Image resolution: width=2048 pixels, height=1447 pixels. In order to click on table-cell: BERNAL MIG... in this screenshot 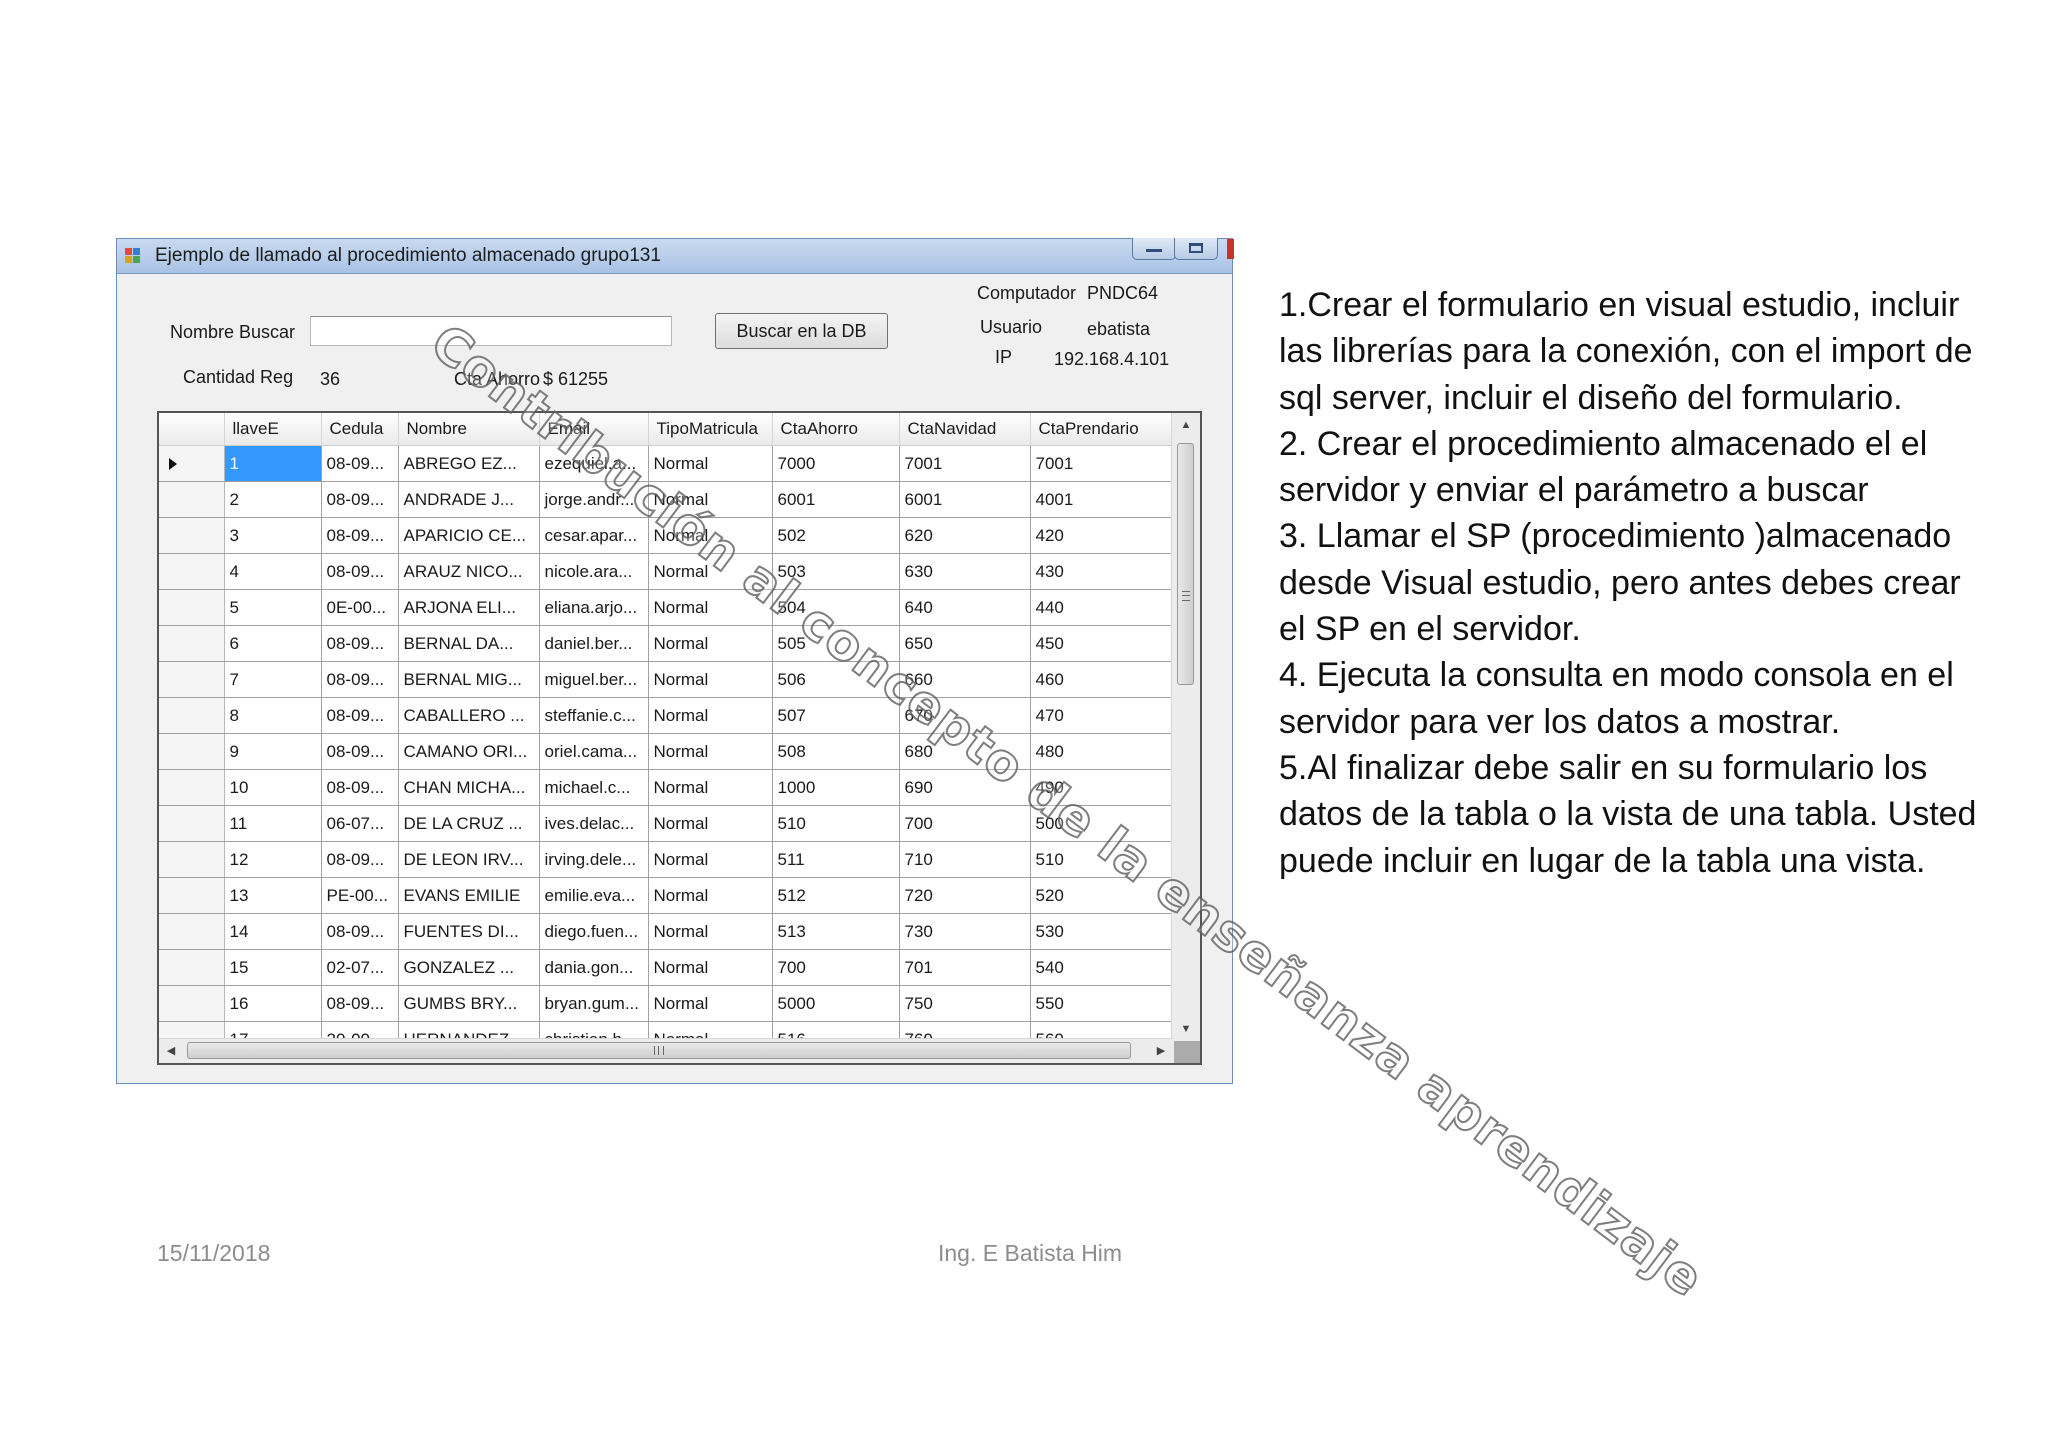, I will do `click(469, 679)`.